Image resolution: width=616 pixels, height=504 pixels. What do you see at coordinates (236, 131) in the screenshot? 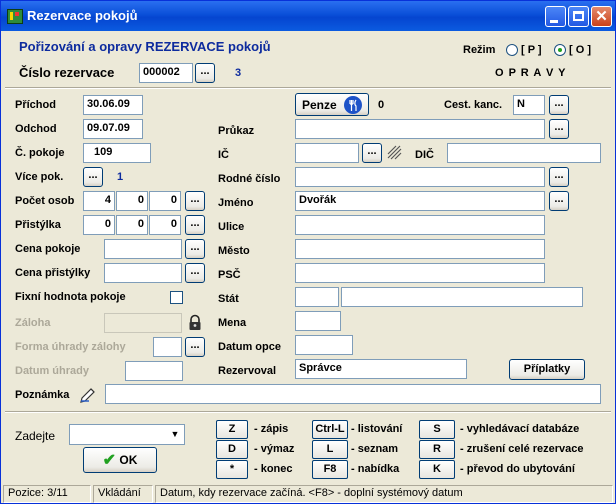
I see `prukaz-label: Průkaz` at bounding box center [236, 131].